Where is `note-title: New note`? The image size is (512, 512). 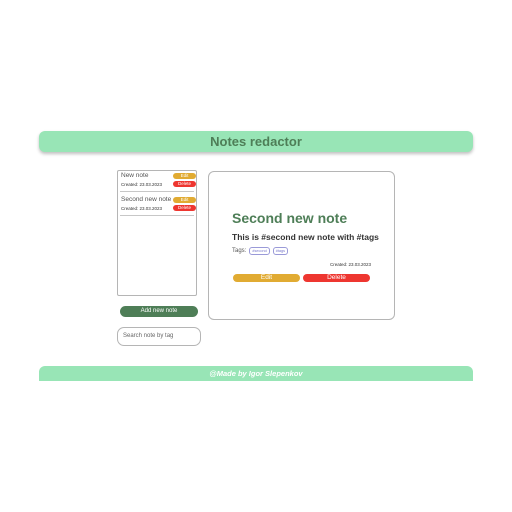
note-title: New note is located at coordinates (134, 175).